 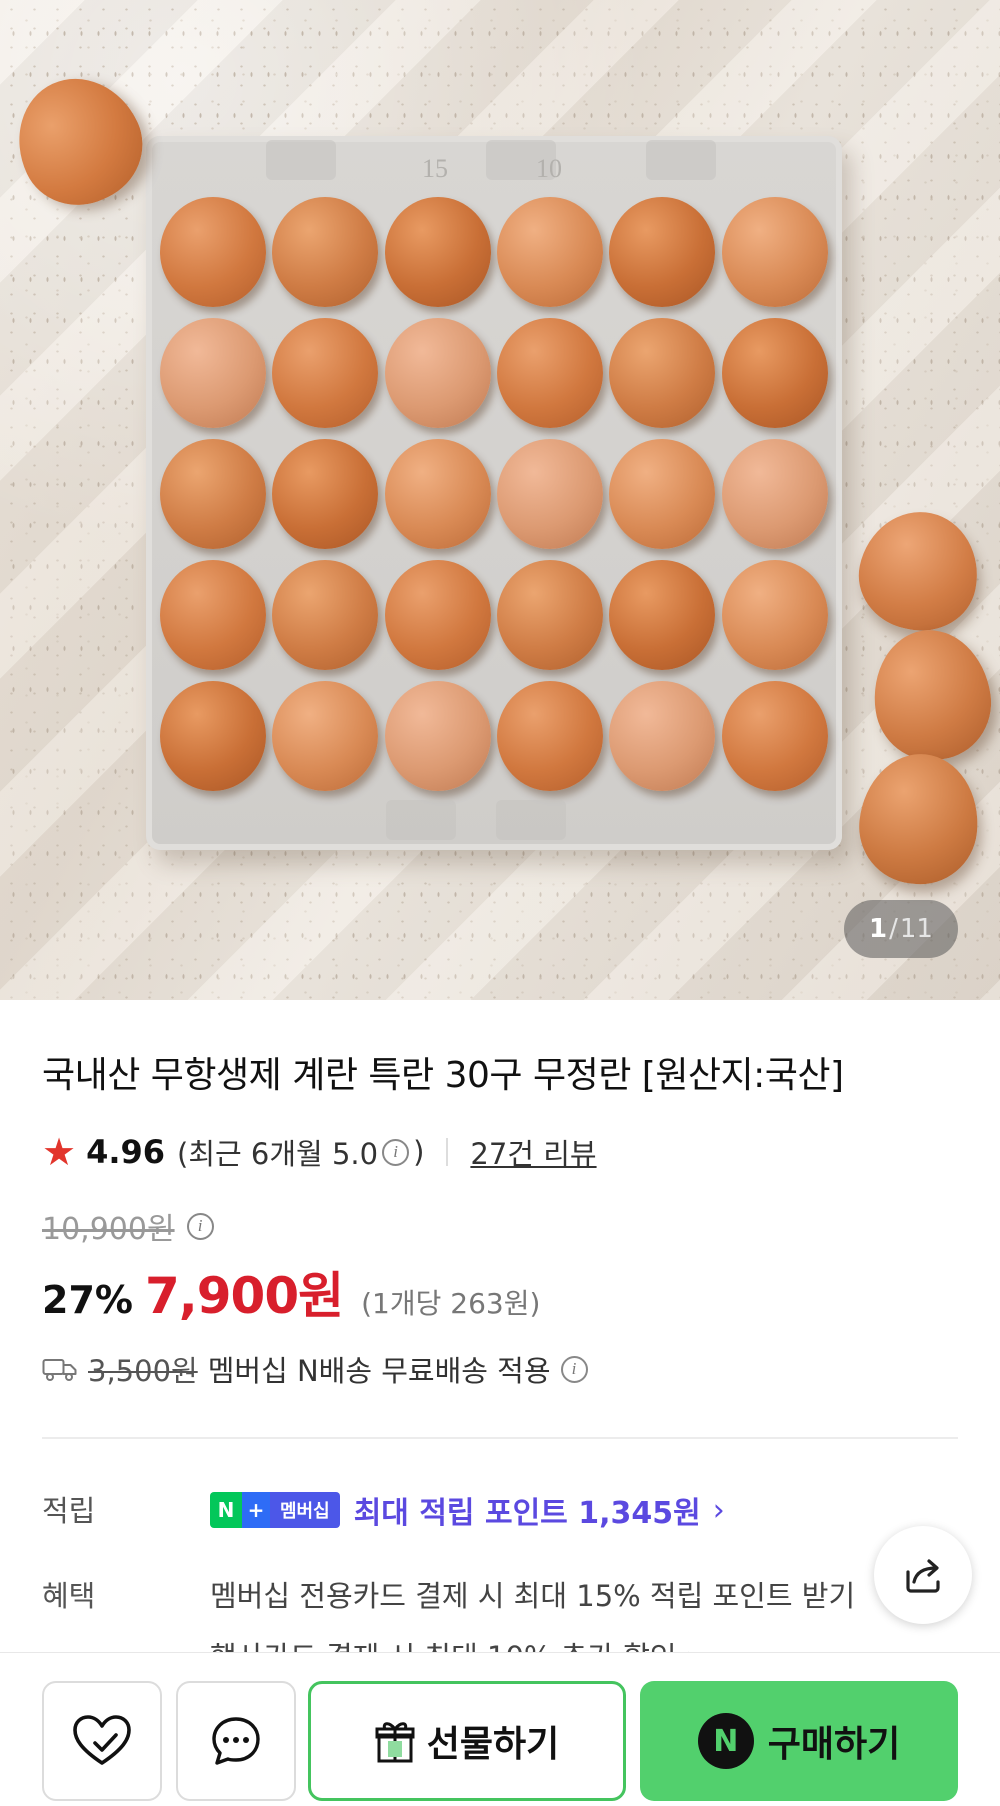 What do you see at coordinates (59, 1152) in the screenshot?
I see `star-icon: ★` at bounding box center [59, 1152].